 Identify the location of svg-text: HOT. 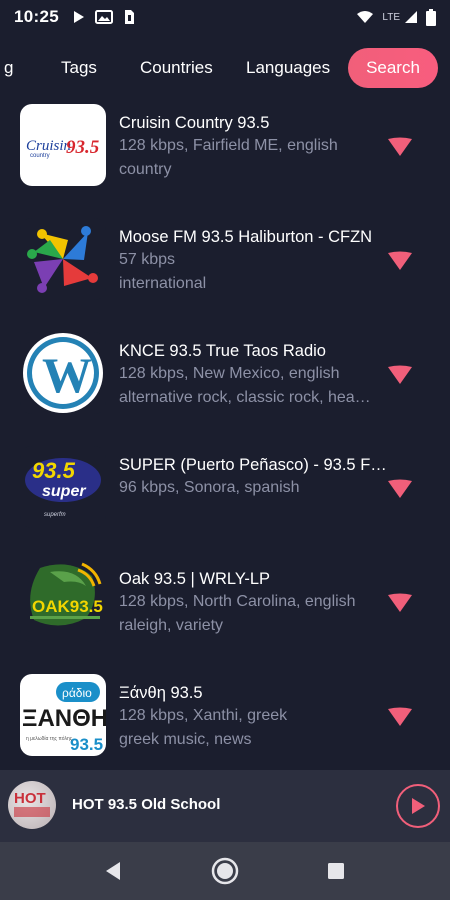
(30, 798).